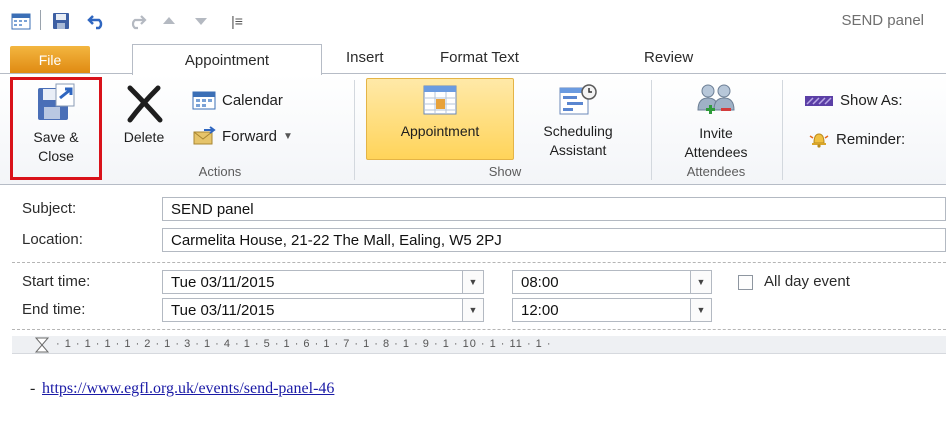  Describe the element at coordinates (716, 122) in the screenshot. I see `invite-attendees-button: Invite Attendees` at that location.